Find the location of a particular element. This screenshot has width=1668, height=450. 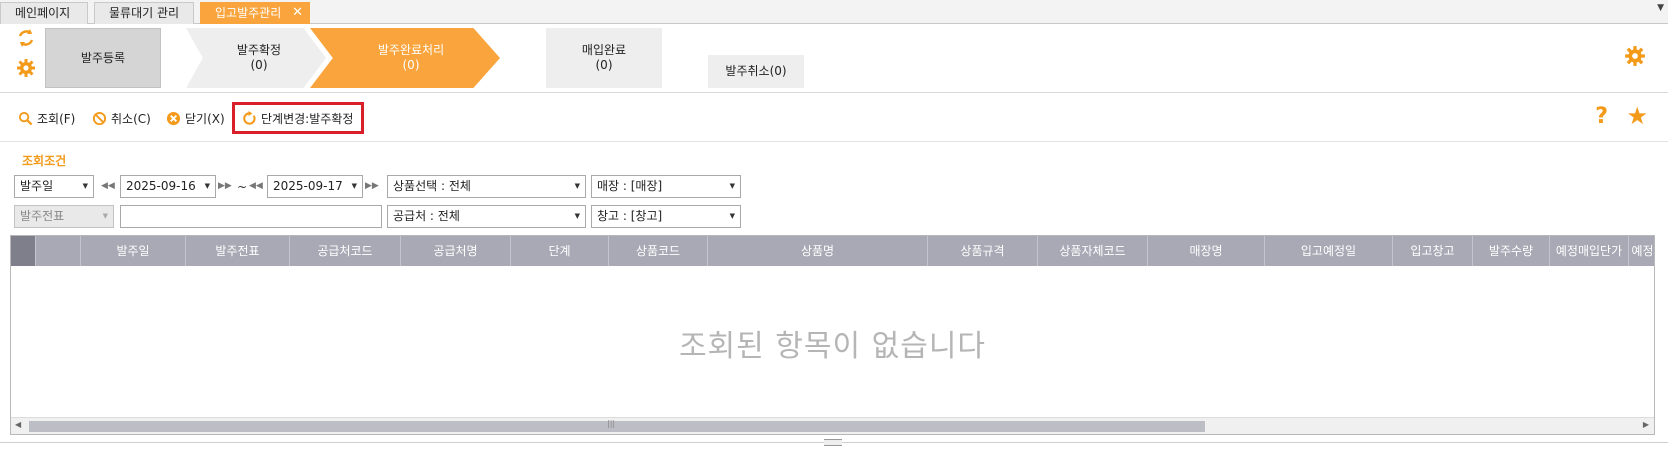

date-from-value: 2025-09-16 is located at coordinates (161, 186).